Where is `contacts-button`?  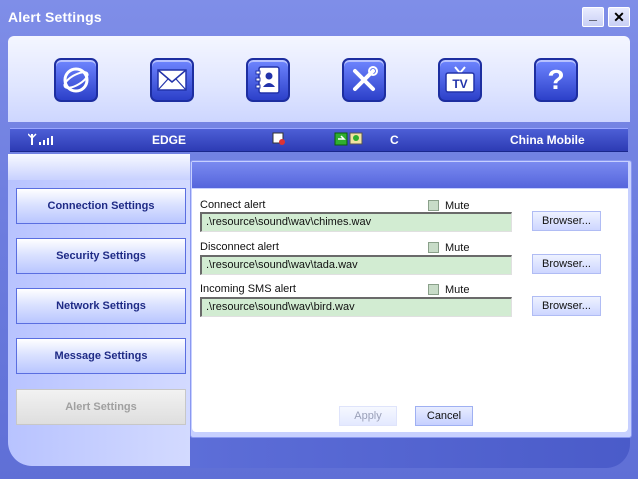 contacts-button is located at coordinates (268, 80).